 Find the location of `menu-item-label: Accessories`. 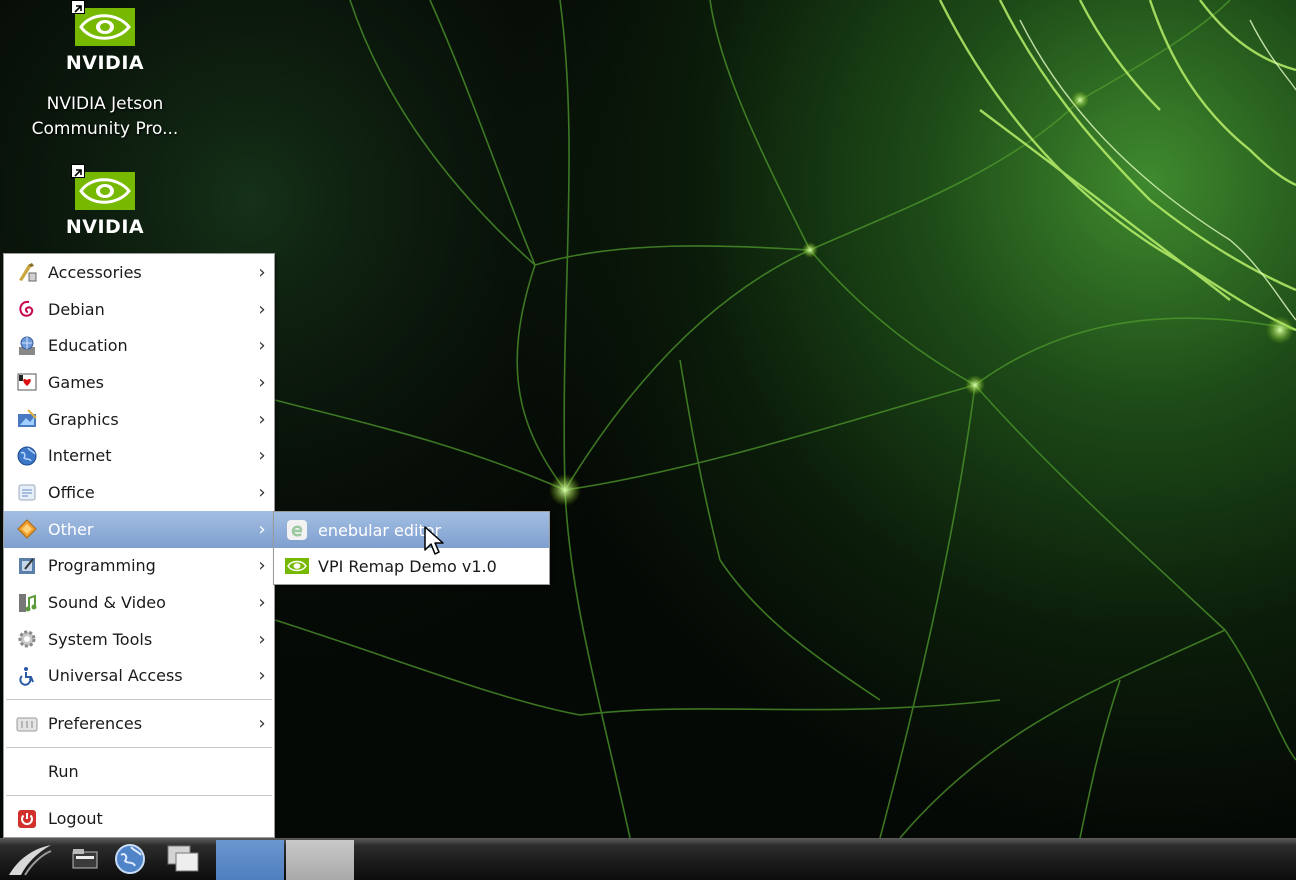

menu-item-label: Accessories is located at coordinates (95, 272).